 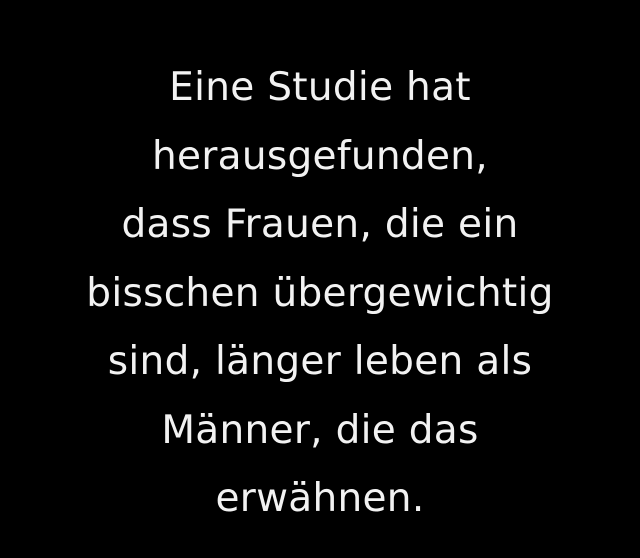 I want to click on quote-line-3: dass Frauen, die ein, so click(x=320, y=224).